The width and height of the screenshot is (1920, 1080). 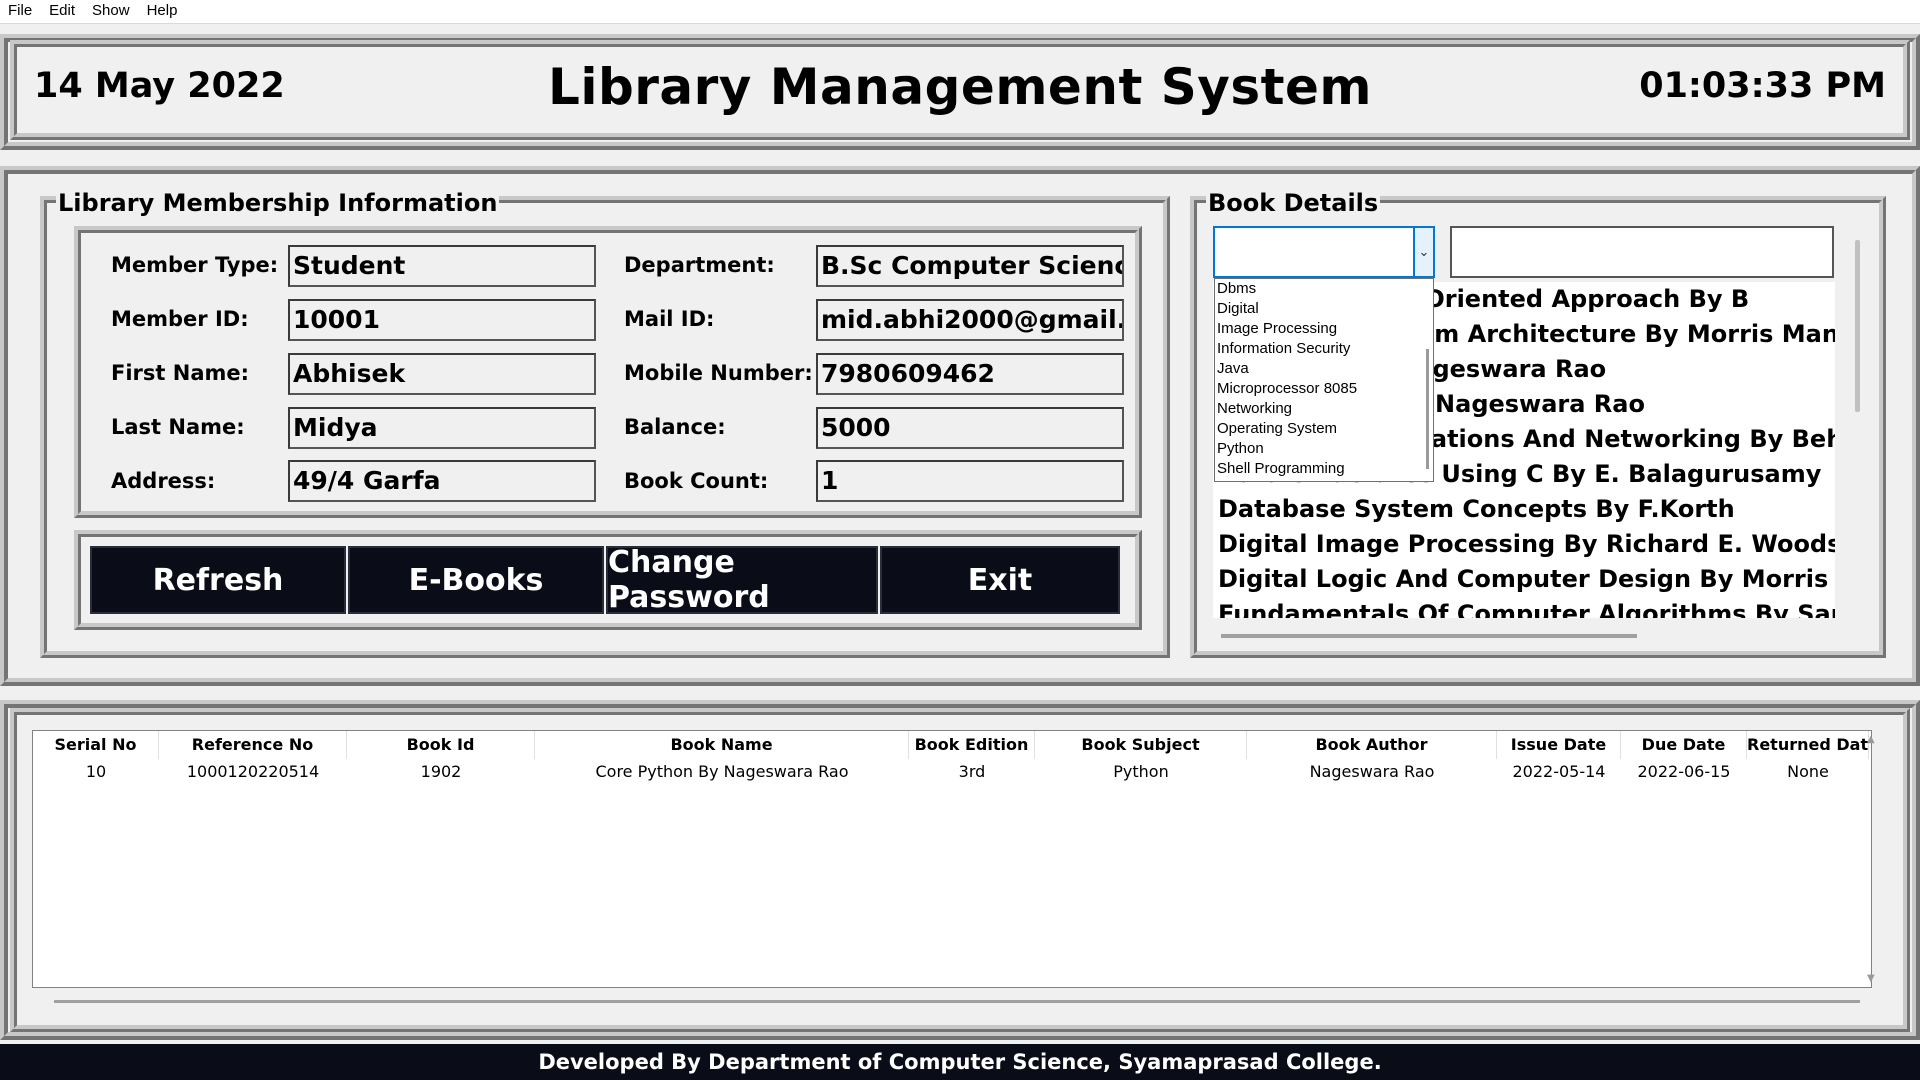 What do you see at coordinates (253, 745) in the screenshot?
I see `column-header-reference-no: Reference No` at bounding box center [253, 745].